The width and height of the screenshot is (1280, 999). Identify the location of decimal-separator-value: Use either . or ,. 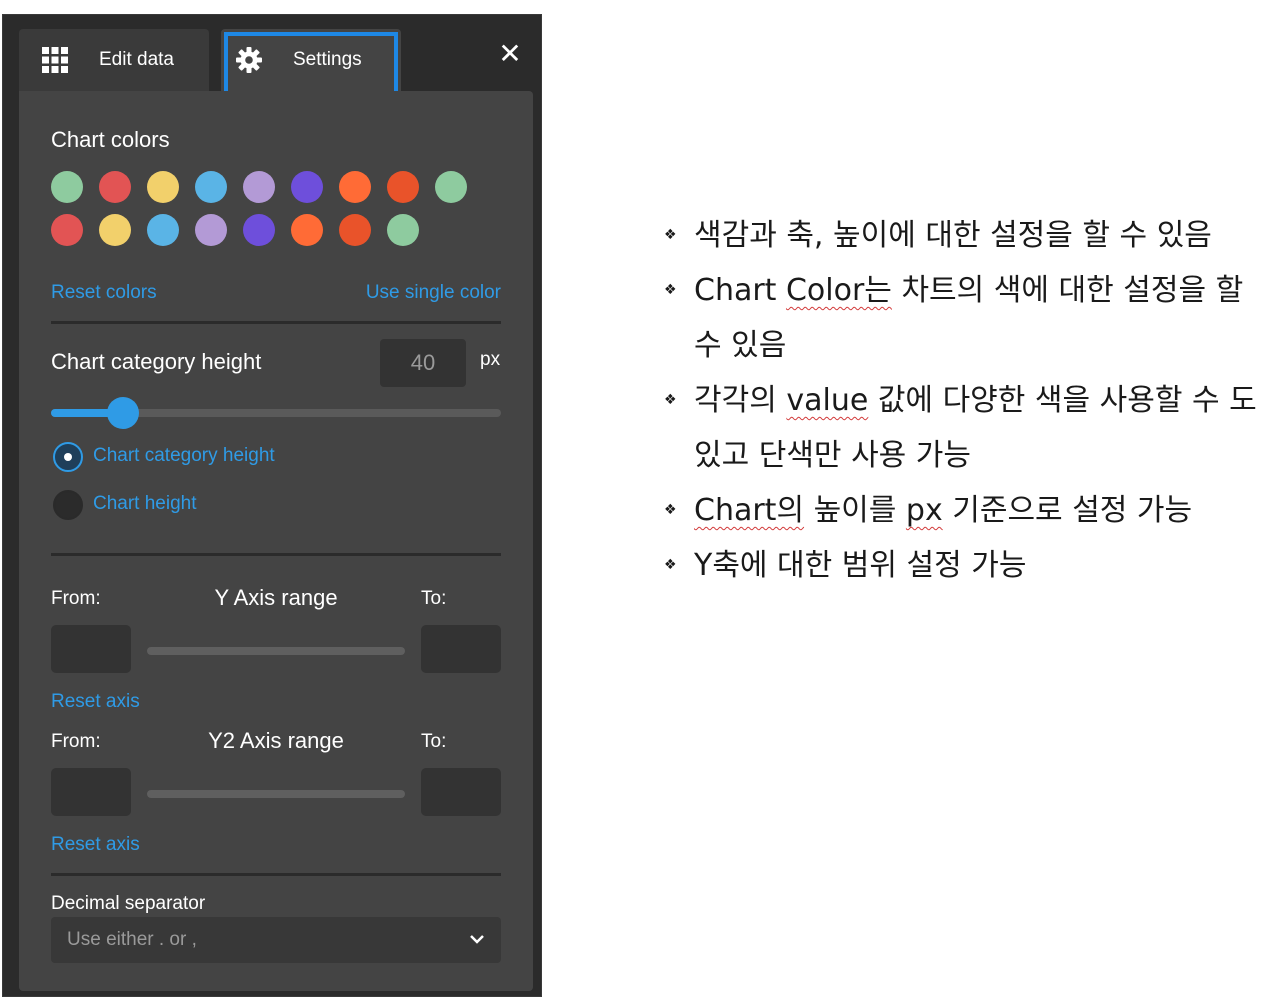
(132, 939).